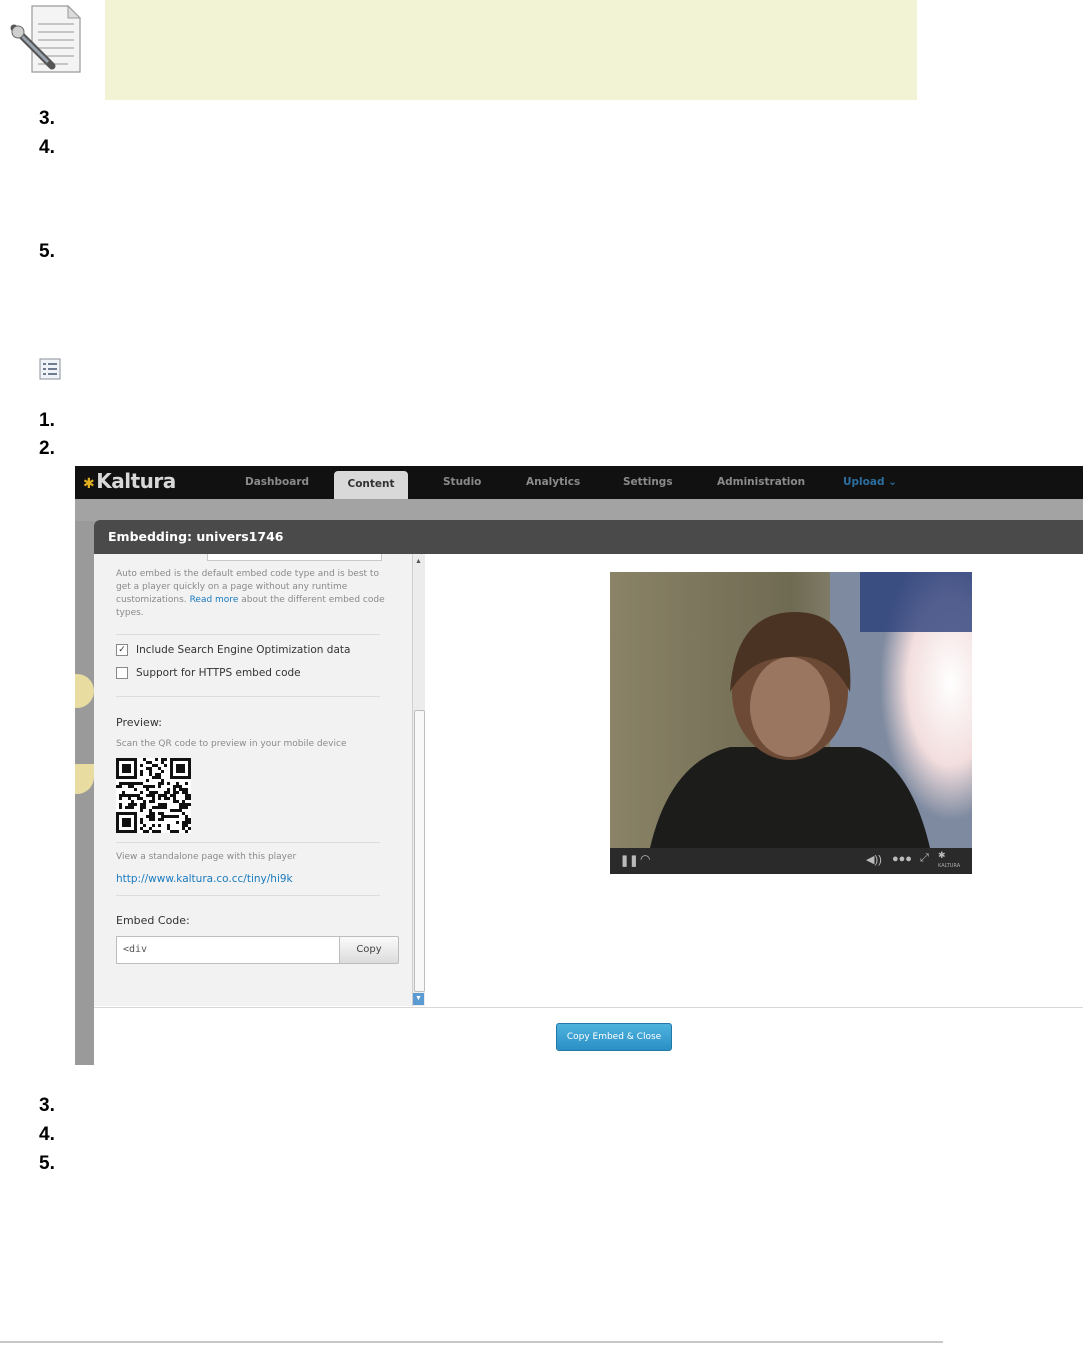 This screenshot has width=1083, height=1345. I want to click on fullscreen-icon: ⤢, so click(924, 858).